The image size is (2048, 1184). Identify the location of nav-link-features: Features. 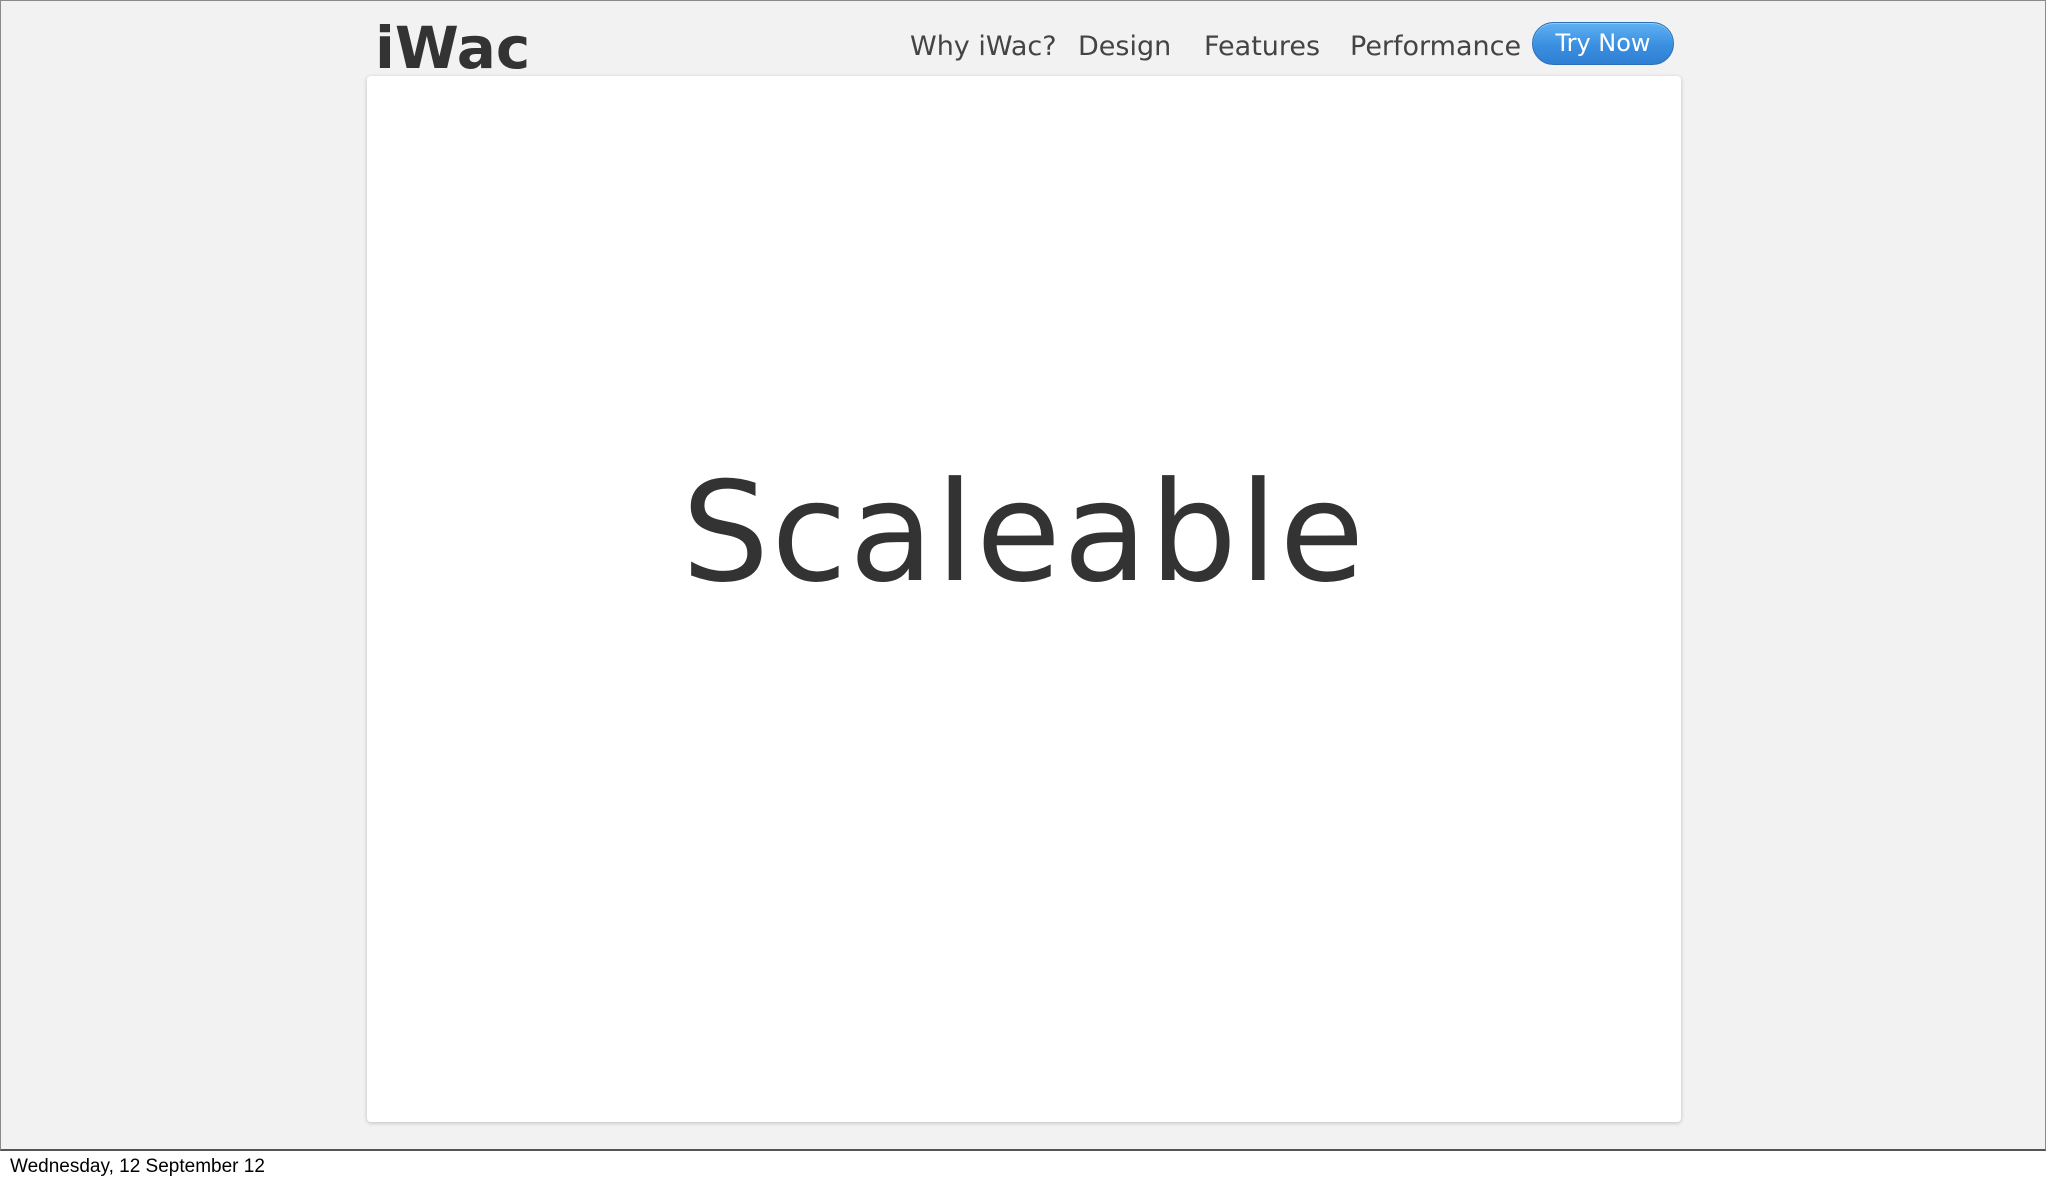
(1262, 47).